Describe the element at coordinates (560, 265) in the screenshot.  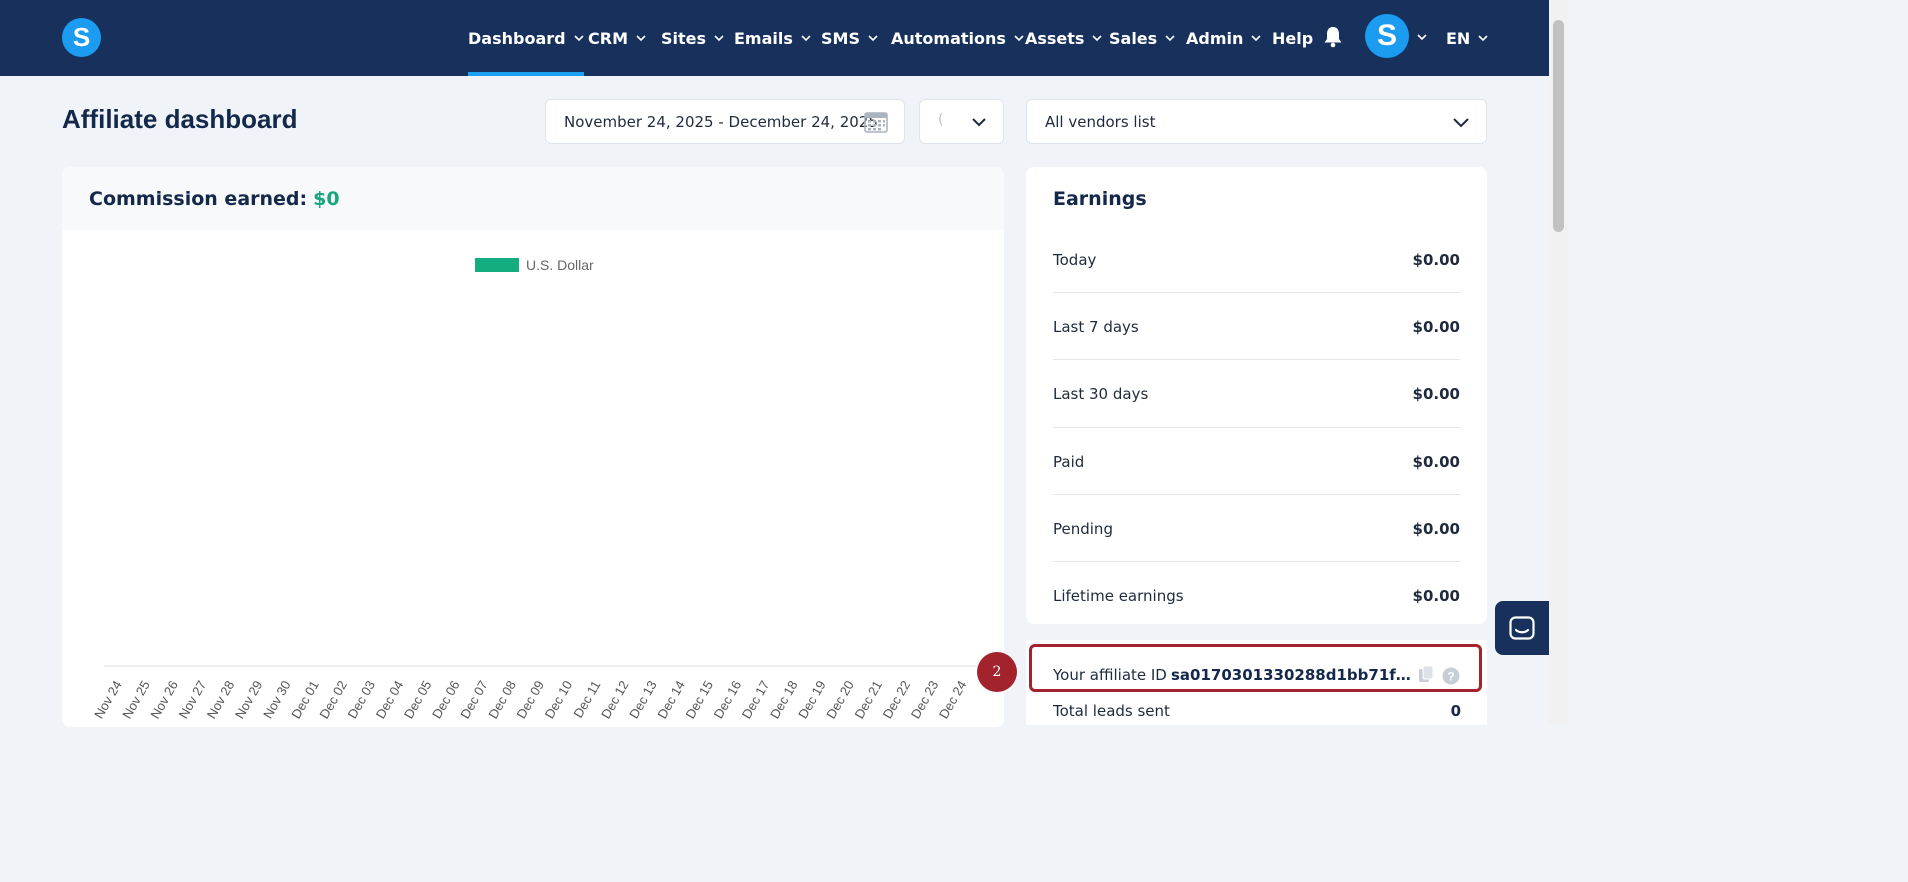
I see `legend-label: U.S. Dollar` at that location.